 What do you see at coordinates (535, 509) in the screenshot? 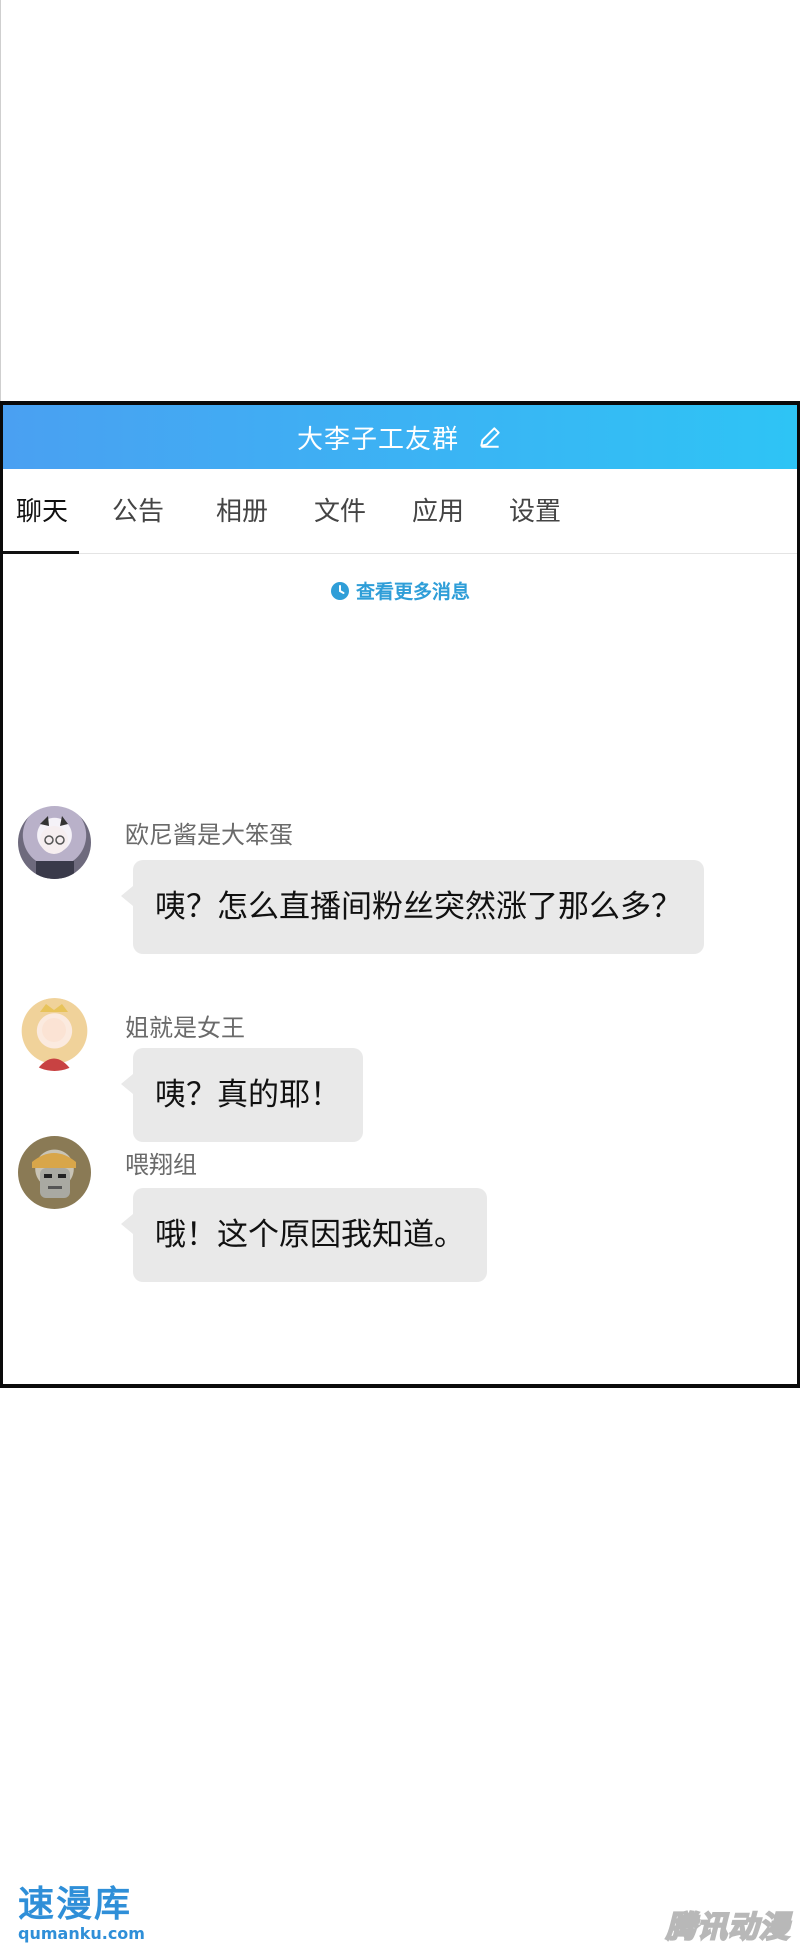
I see `tab-settings: 设置` at bounding box center [535, 509].